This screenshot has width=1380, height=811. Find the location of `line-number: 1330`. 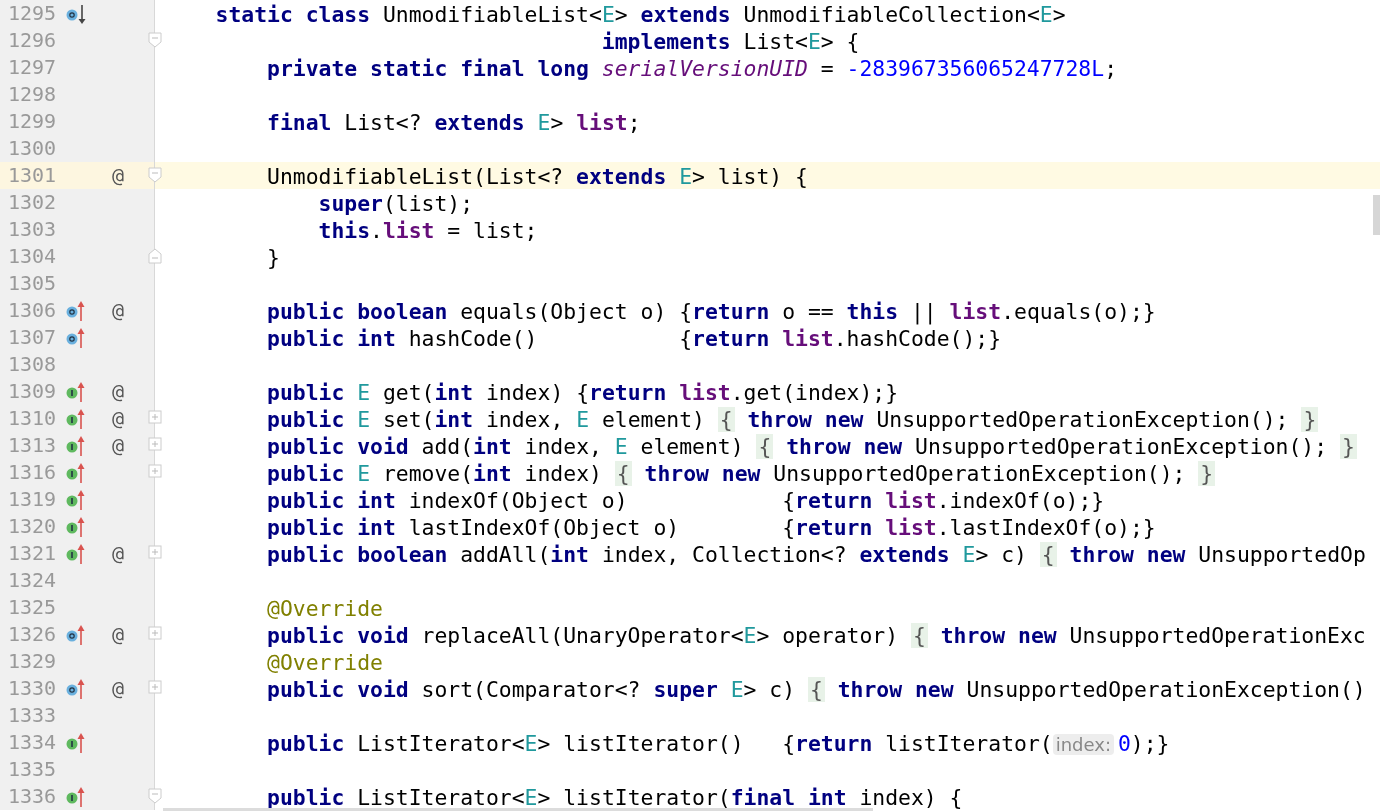

line-number: 1330 is located at coordinates (32, 688).